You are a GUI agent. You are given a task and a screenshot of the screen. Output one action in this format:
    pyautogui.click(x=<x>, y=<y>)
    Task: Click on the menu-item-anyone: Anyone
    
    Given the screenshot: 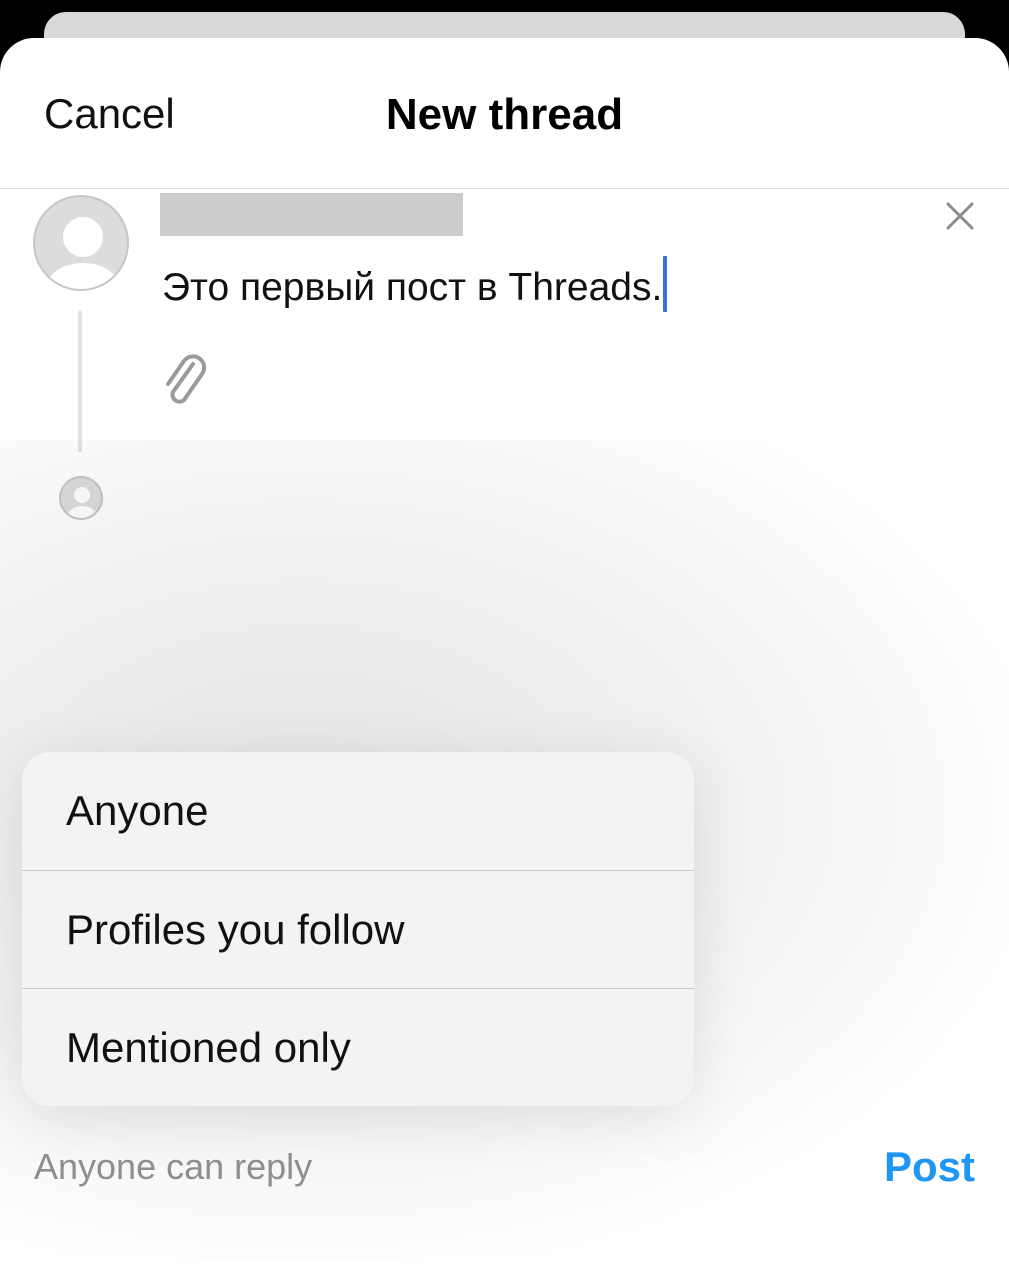 What is the action you would take?
    pyautogui.click(x=358, y=811)
    